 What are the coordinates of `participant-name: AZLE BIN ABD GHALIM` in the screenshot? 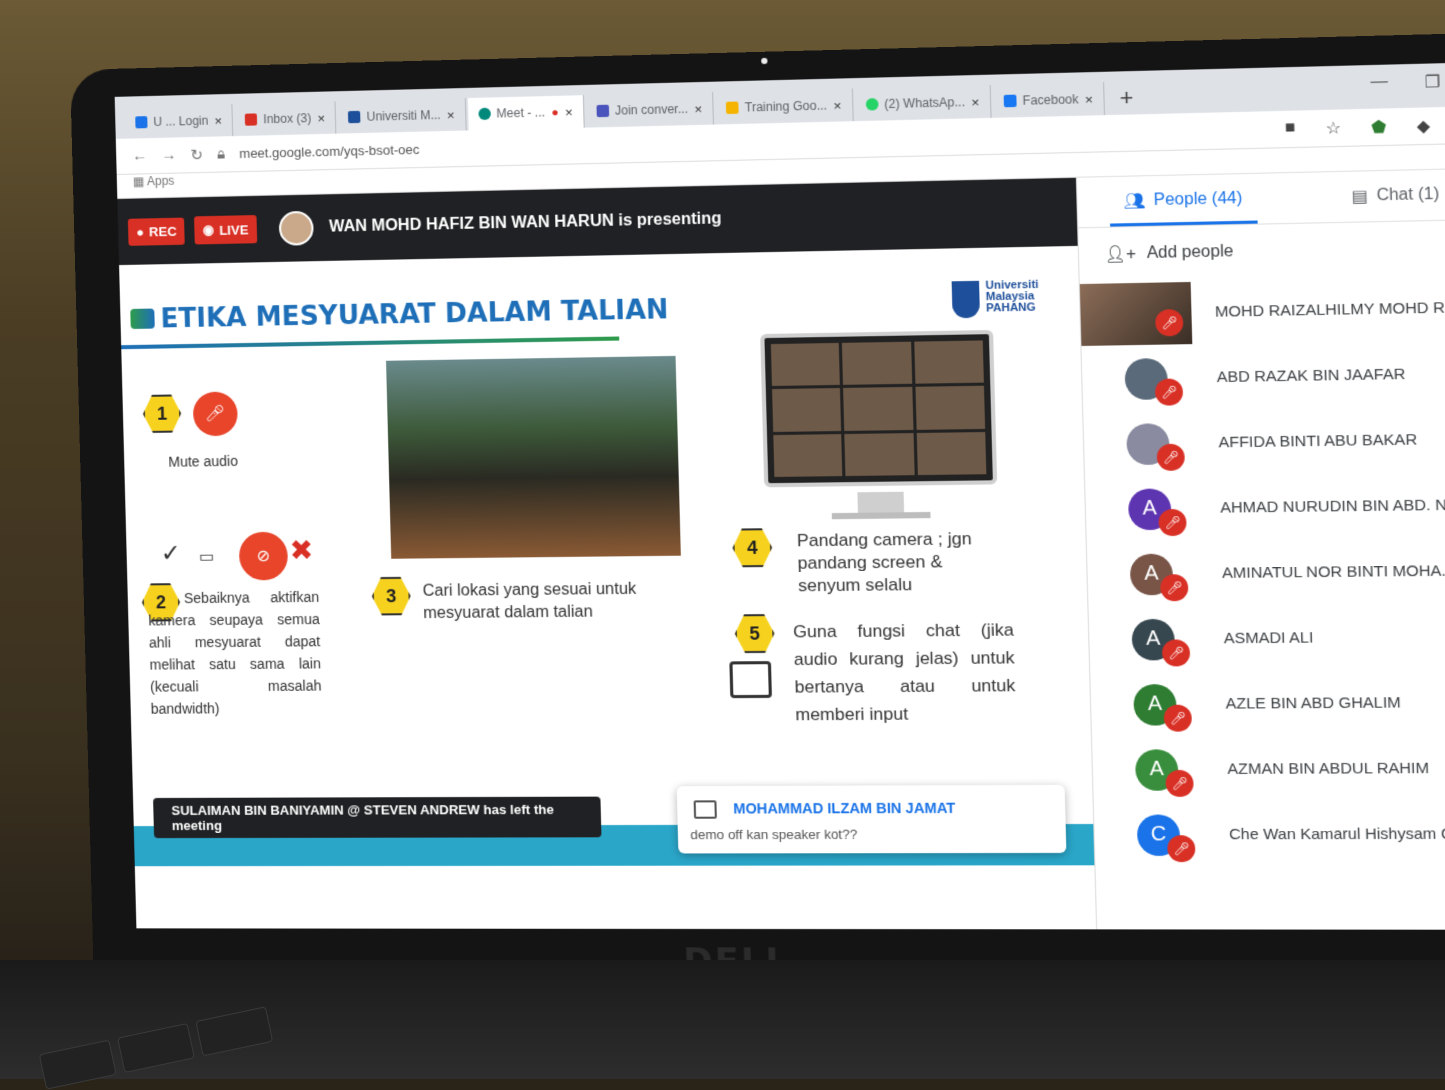 It's located at (1313, 703).